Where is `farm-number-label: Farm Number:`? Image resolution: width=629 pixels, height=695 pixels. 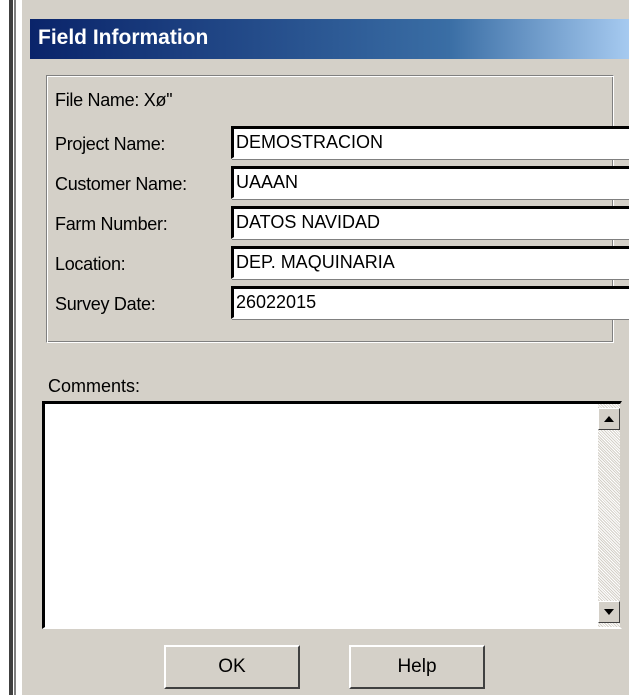 farm-number-label: Farm Number: is located at coordinates (111, 224).